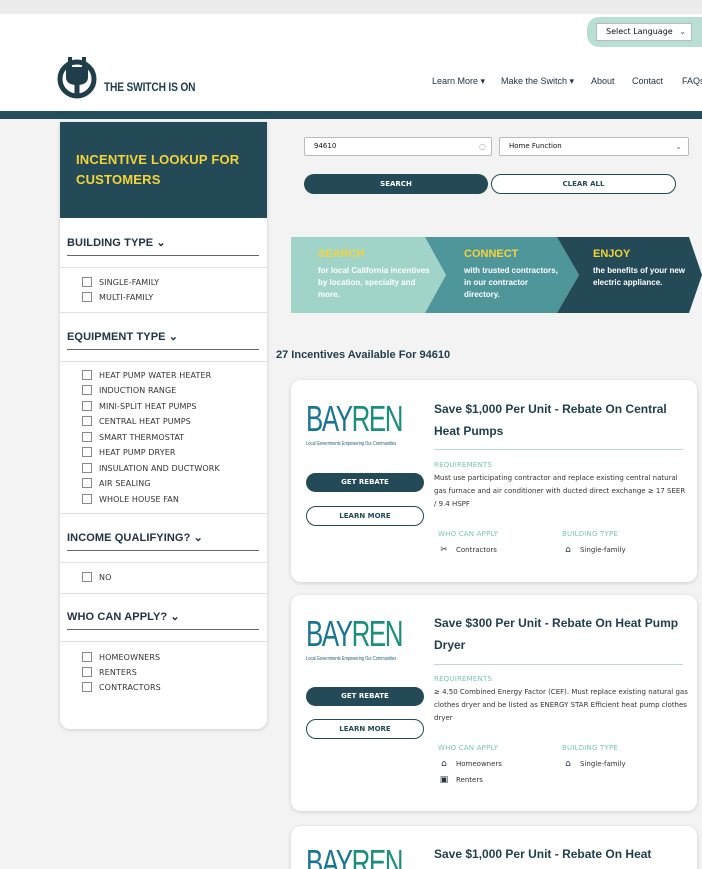 Image resolution: width=702 pixels, height=869 pixels. Describe the element at coordinates (122, 336) in the screenshot. I see `equipment-type-toggle: EQUIPMENT TYPE ⌄` at that location.